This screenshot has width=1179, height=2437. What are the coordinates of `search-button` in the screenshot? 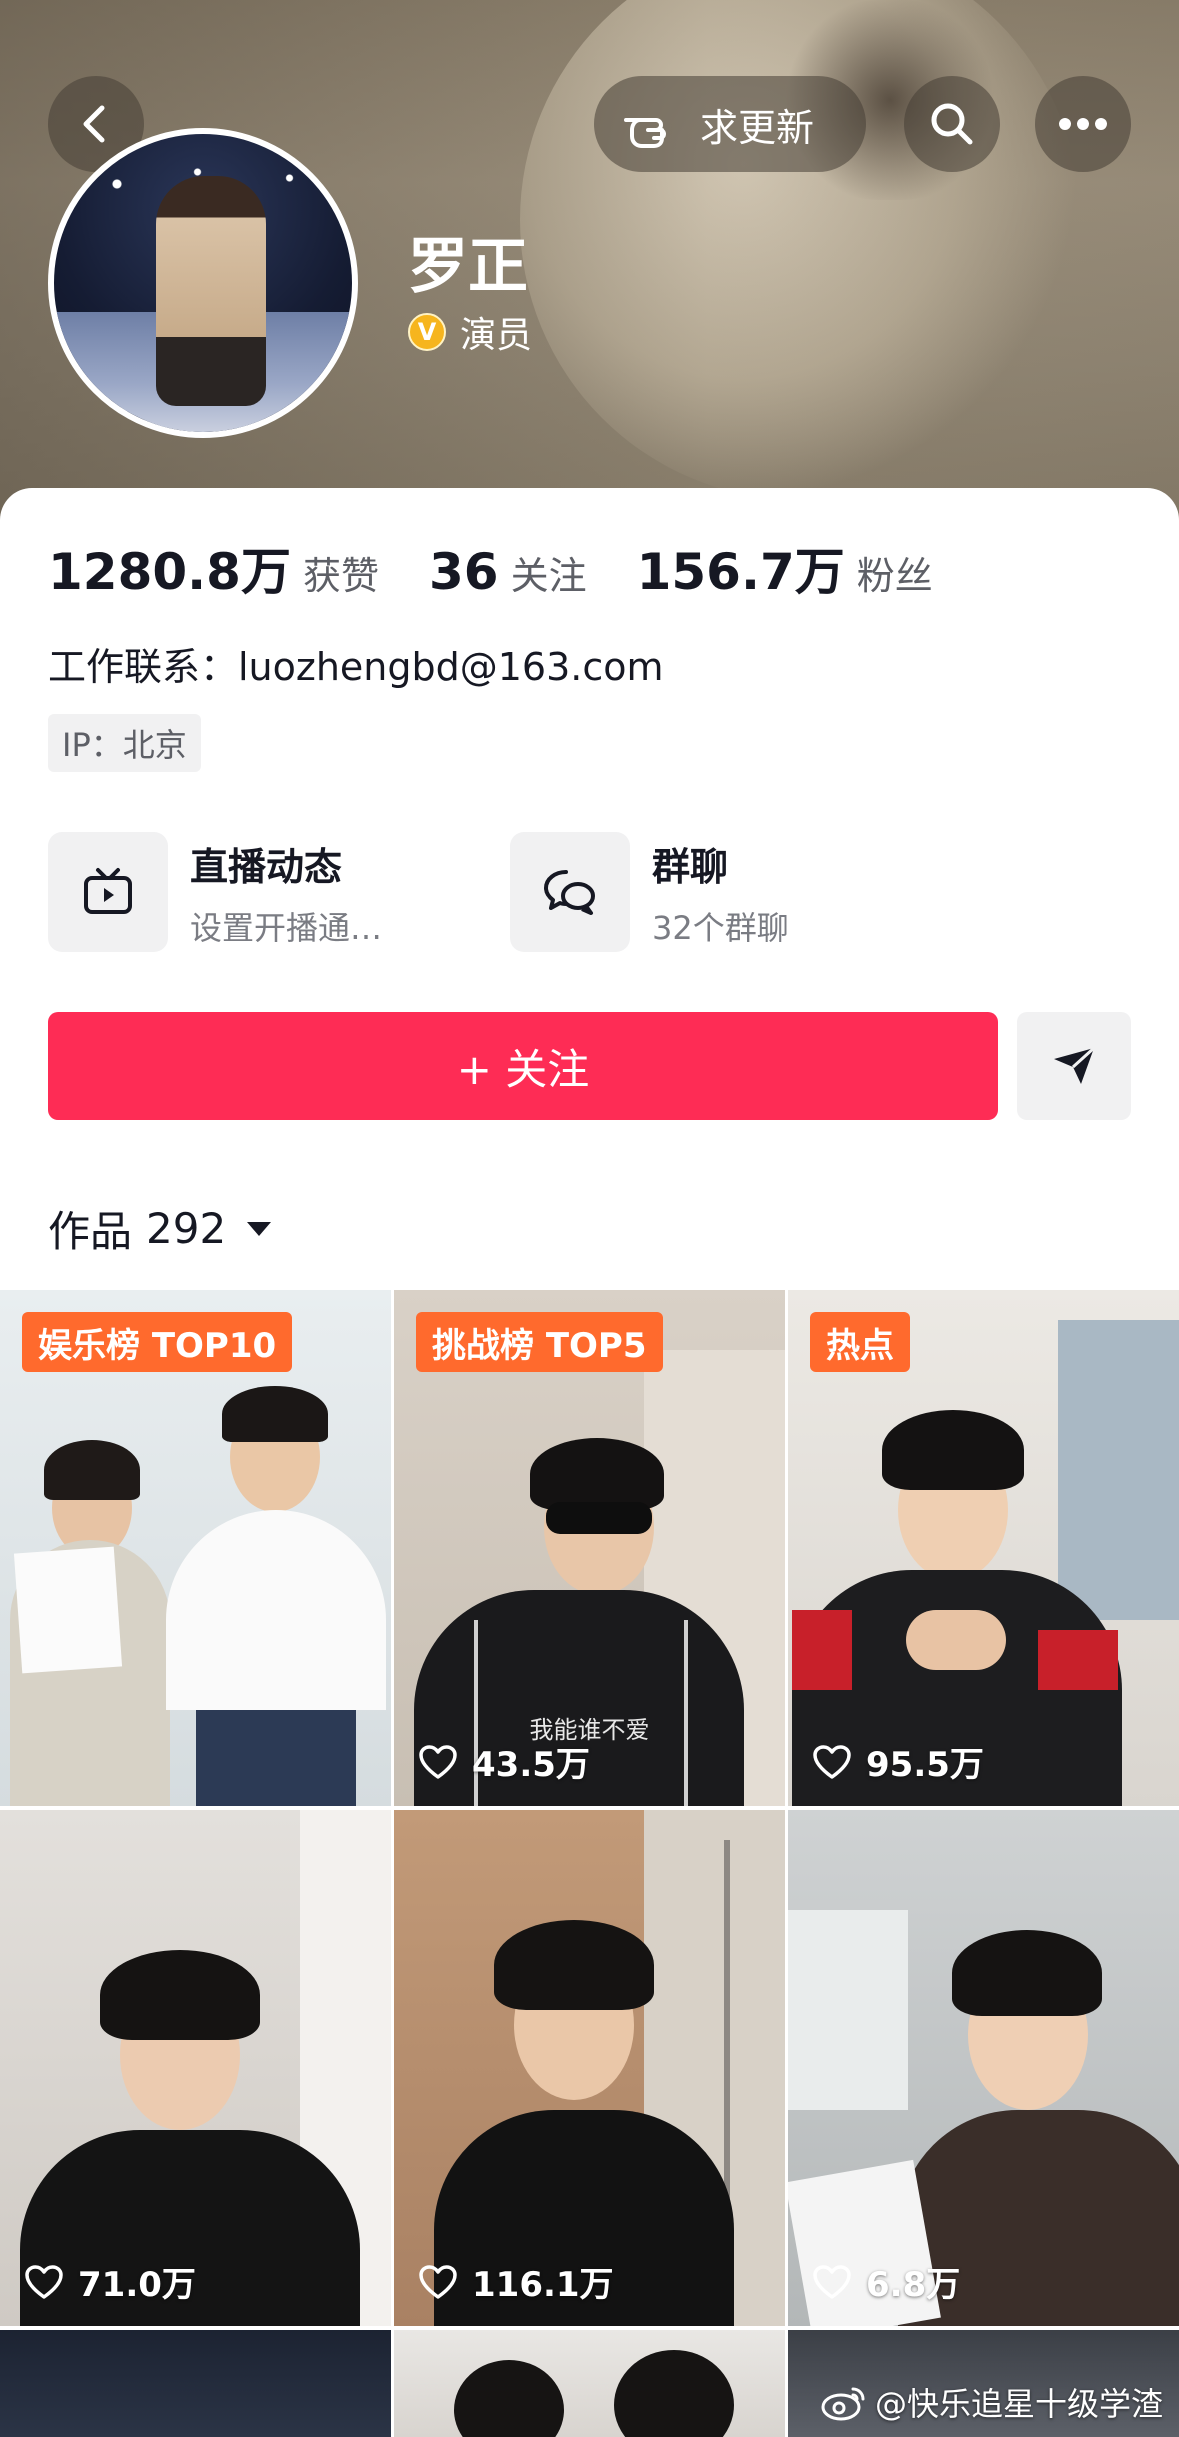 It's located at (952, 124).